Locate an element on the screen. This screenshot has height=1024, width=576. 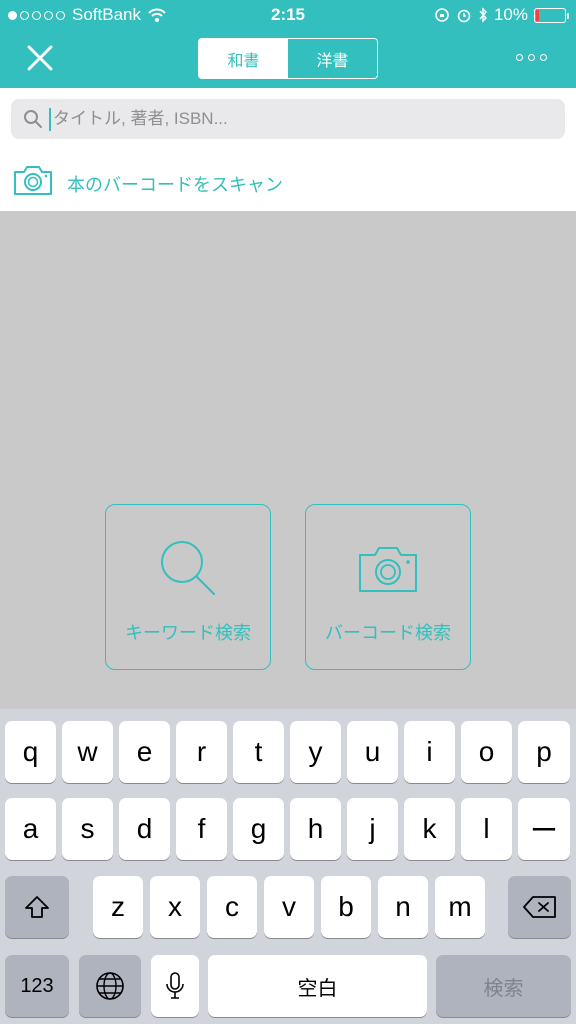
key-a: a is located at coordinates (30, 829).